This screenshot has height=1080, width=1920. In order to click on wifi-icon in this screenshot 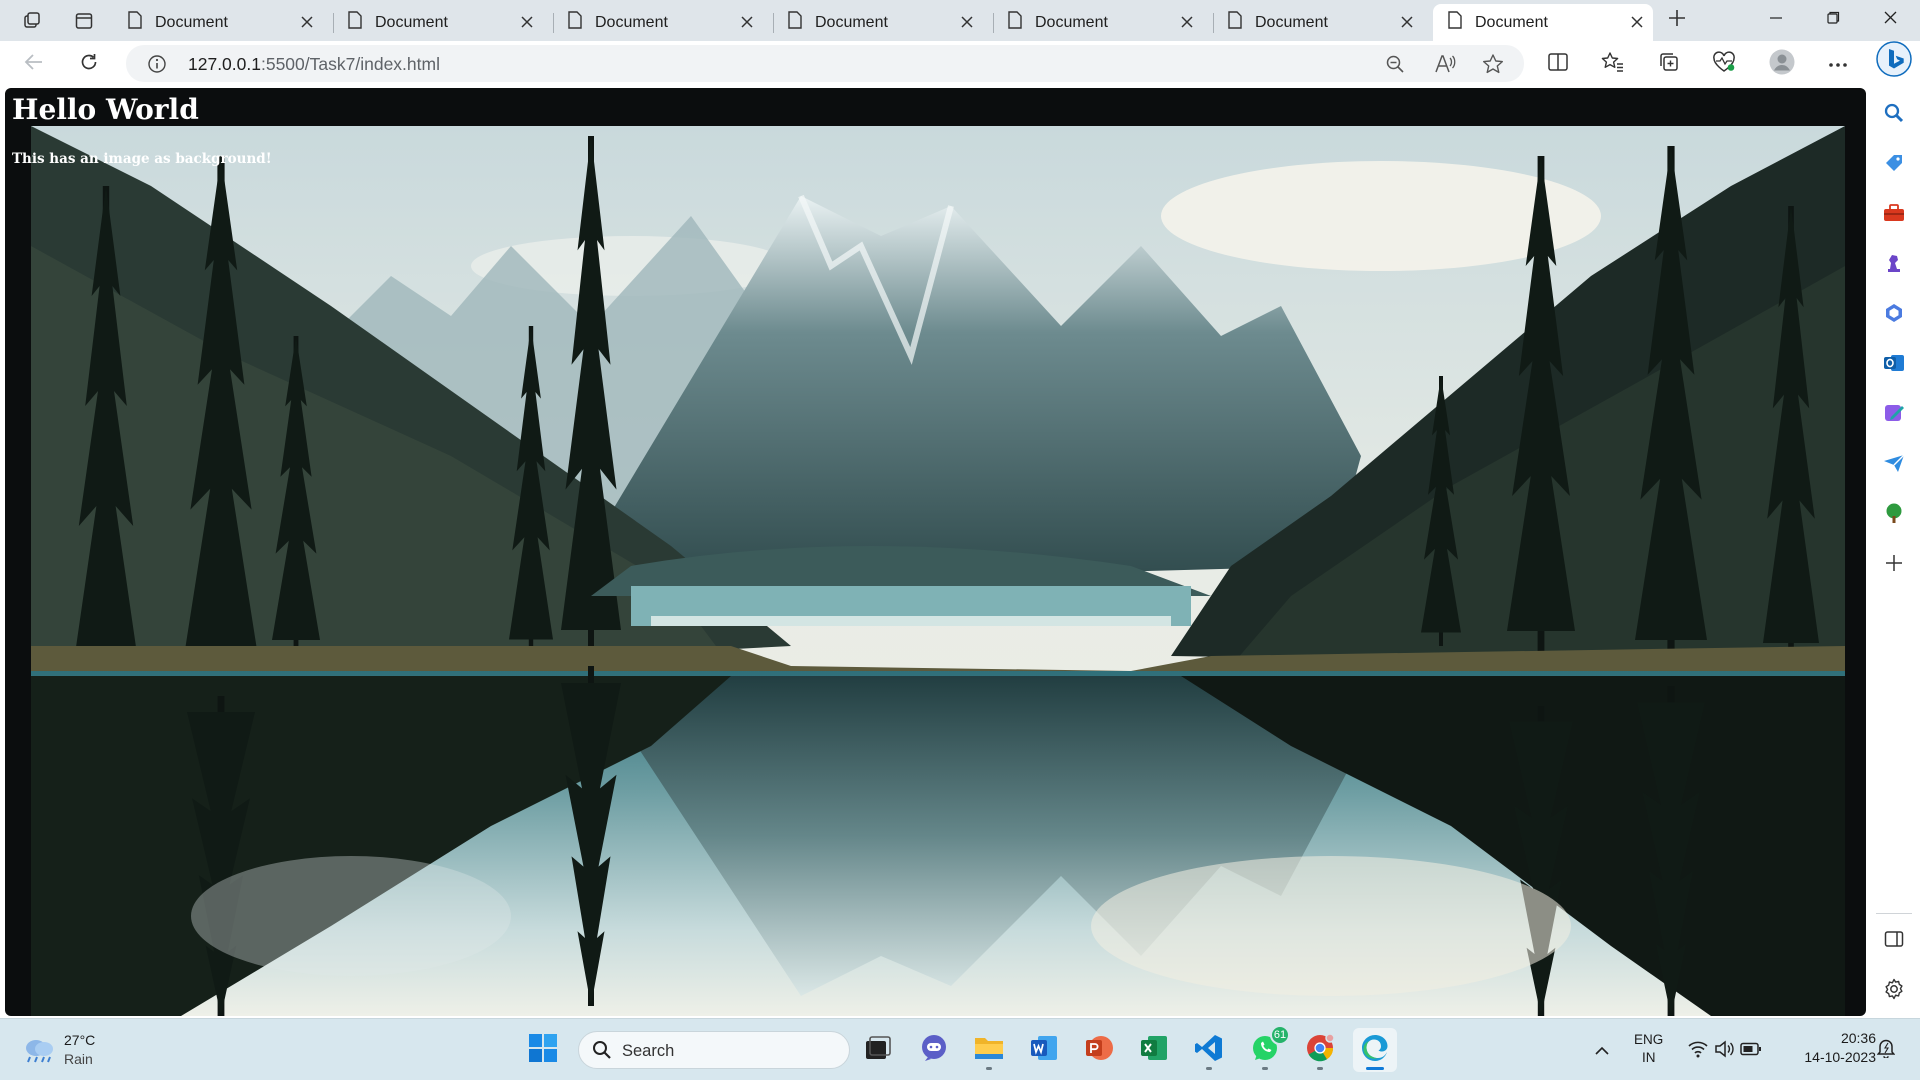, I will do `click(1698, 1051)`.